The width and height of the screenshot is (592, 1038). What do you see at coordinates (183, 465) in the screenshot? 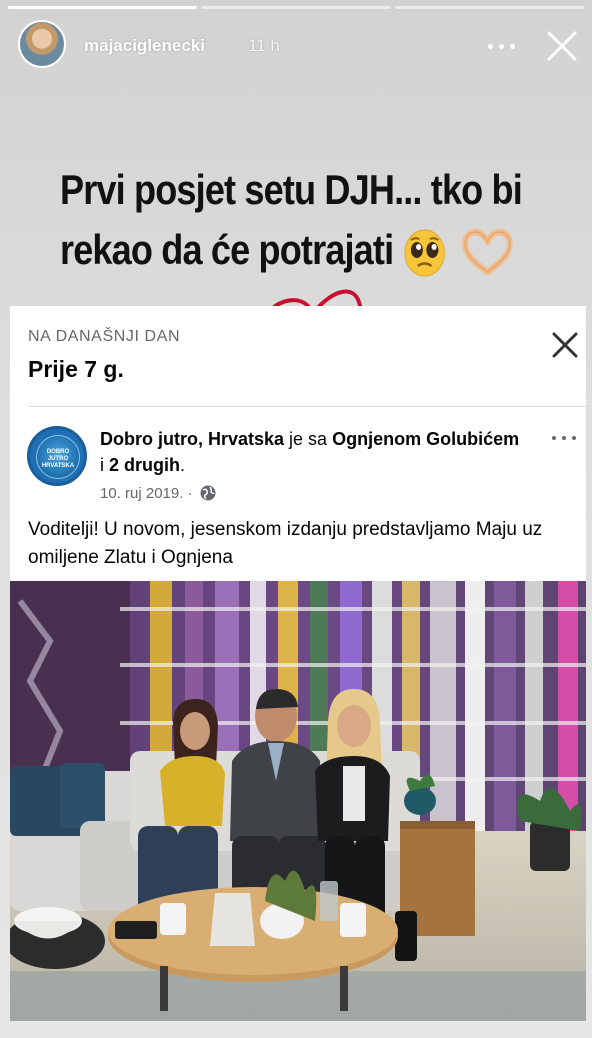
I see `end-text: .` at bounding box center [183, 465].